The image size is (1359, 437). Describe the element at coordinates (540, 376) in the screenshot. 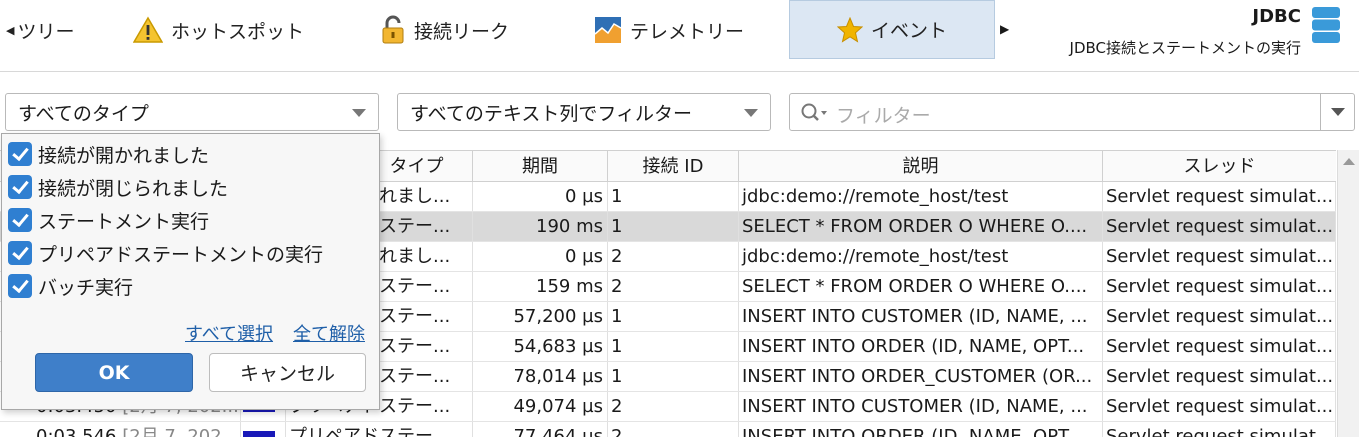

I see `cell-duration: 78,014 µs` at that location.